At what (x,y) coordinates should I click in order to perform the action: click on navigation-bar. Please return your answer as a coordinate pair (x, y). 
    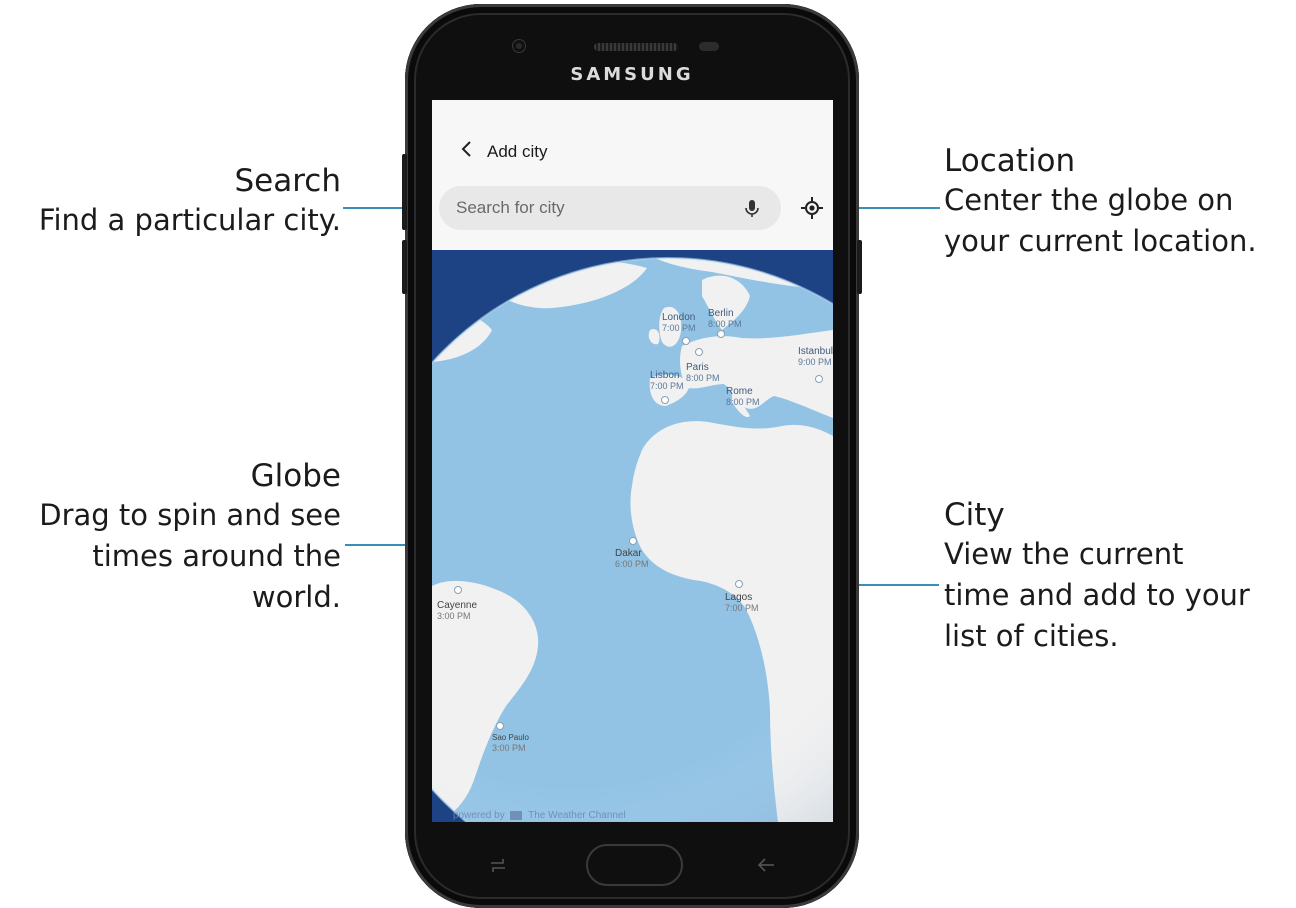
    Looking at the image, I should click on (632, 857).